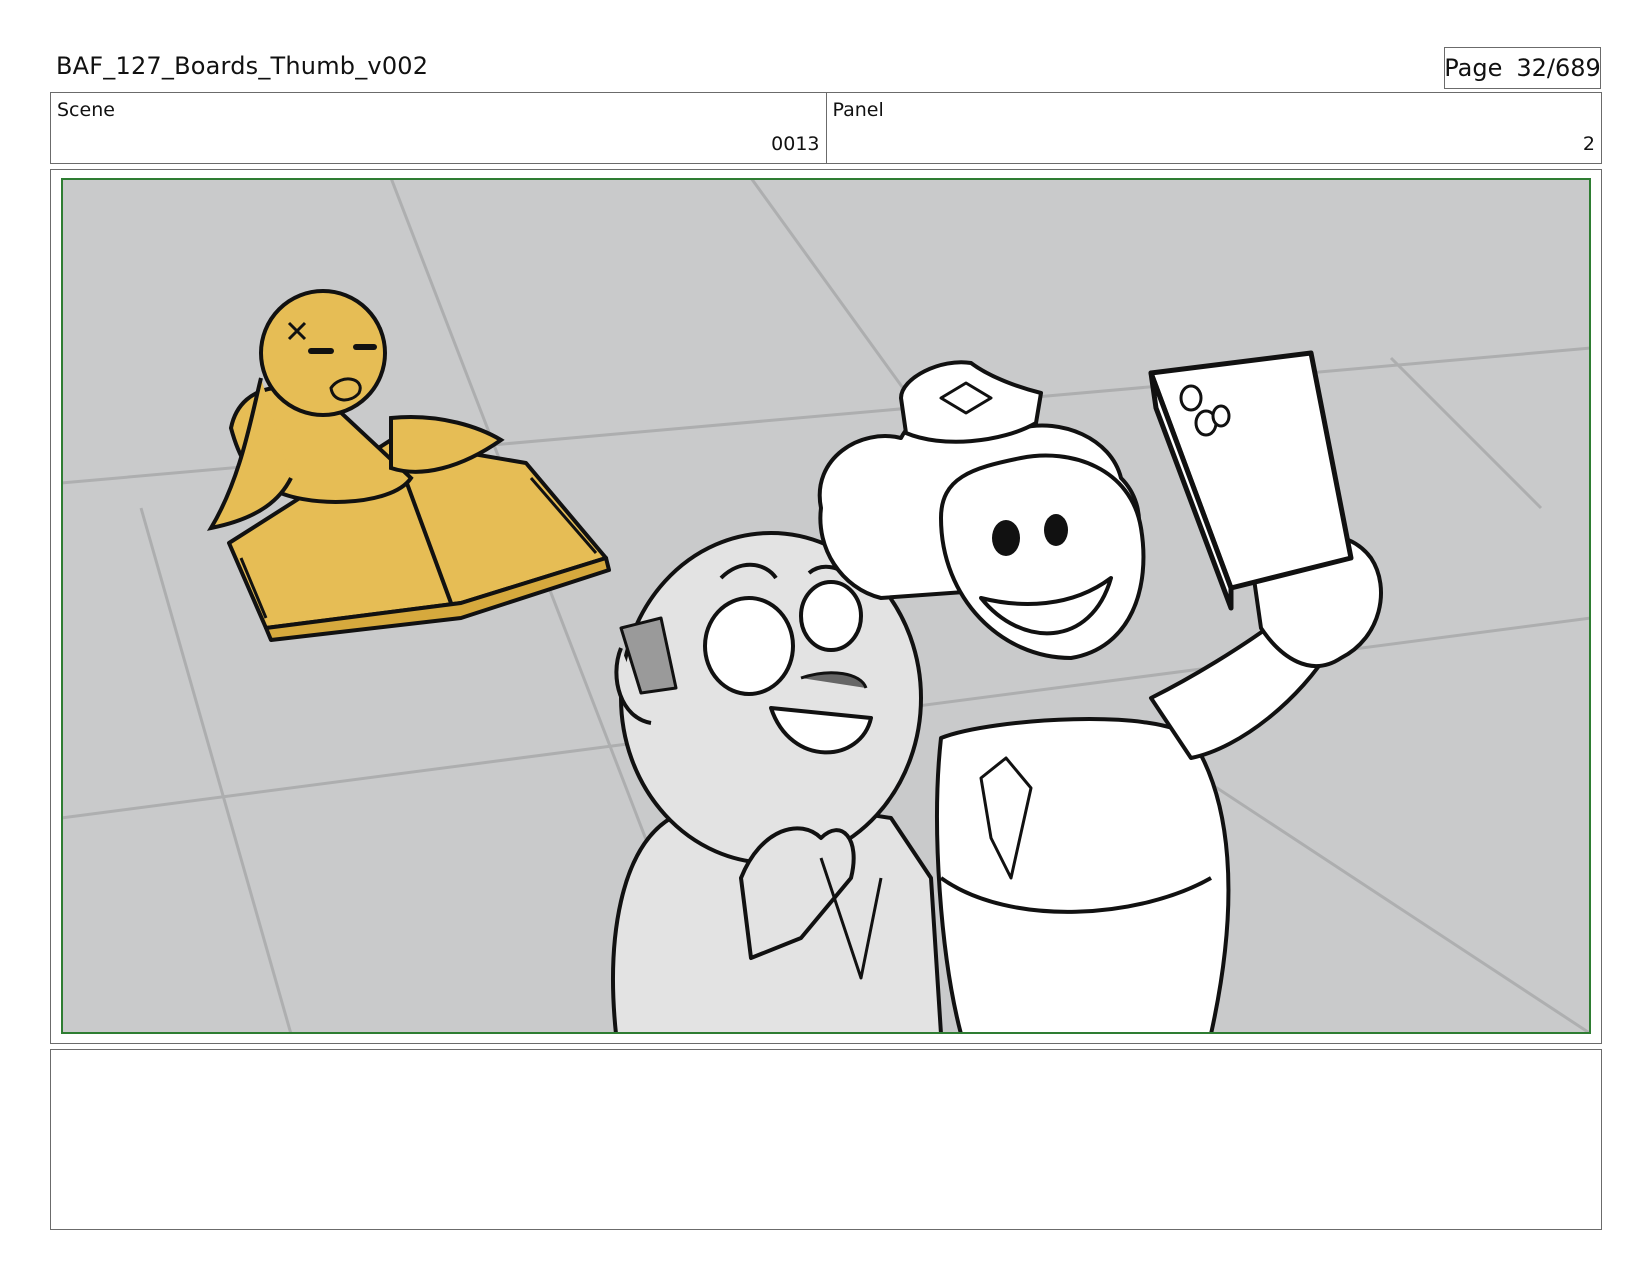 Image resolution: width=1650 pixels, height=1275 pixels. What do you see at coordinates (1558, 68) in the screenshot?
I see `page-number: 32/689` at bounding box center [1558, 68].